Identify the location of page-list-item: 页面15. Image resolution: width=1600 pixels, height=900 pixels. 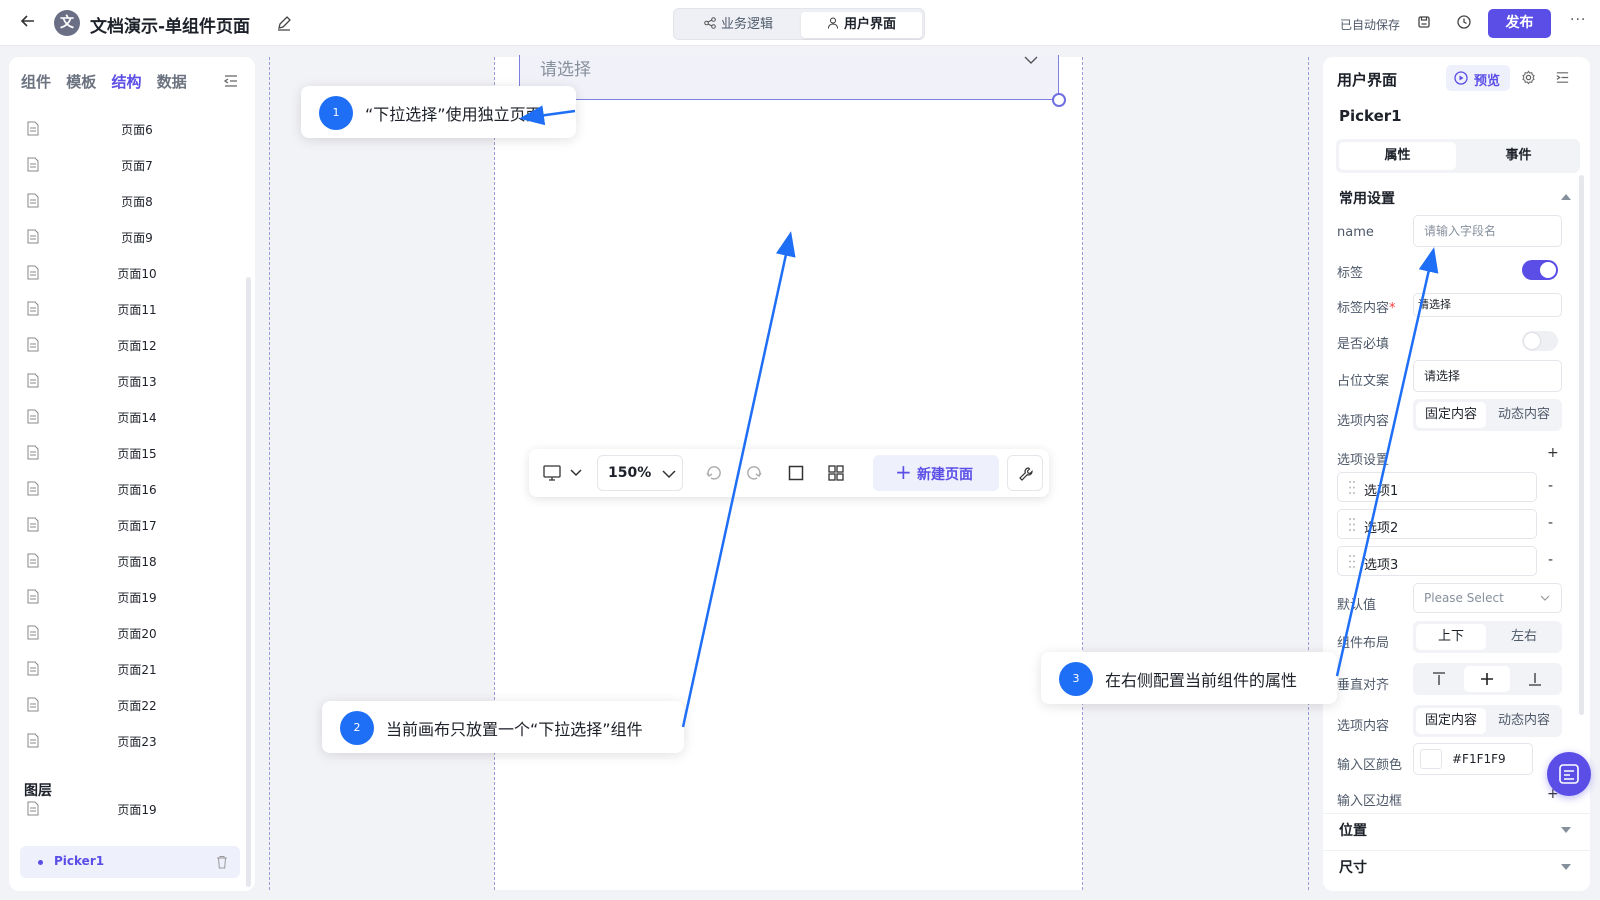
(127, 453).